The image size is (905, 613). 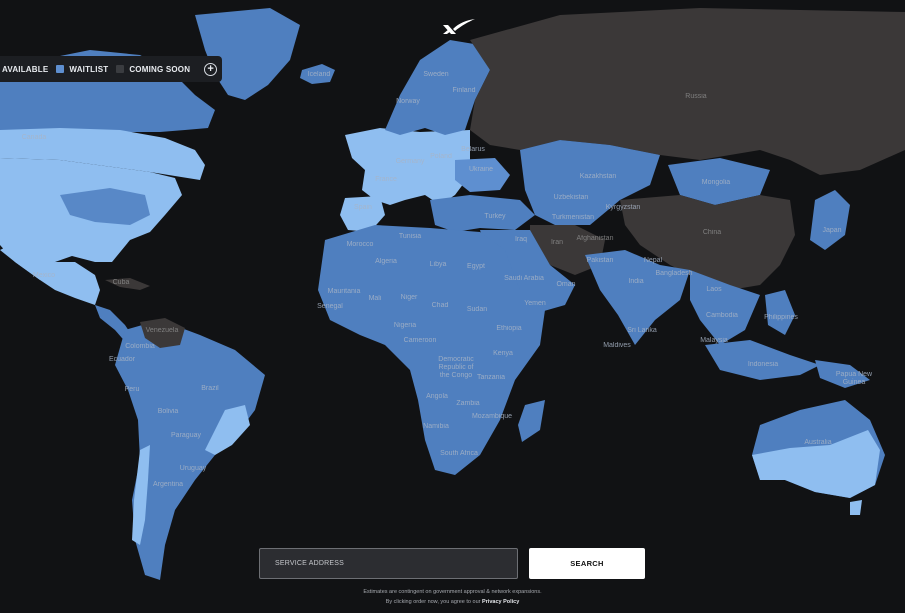 I want to click on country-label-turkey: Turkey, so click(x=495, y=216).